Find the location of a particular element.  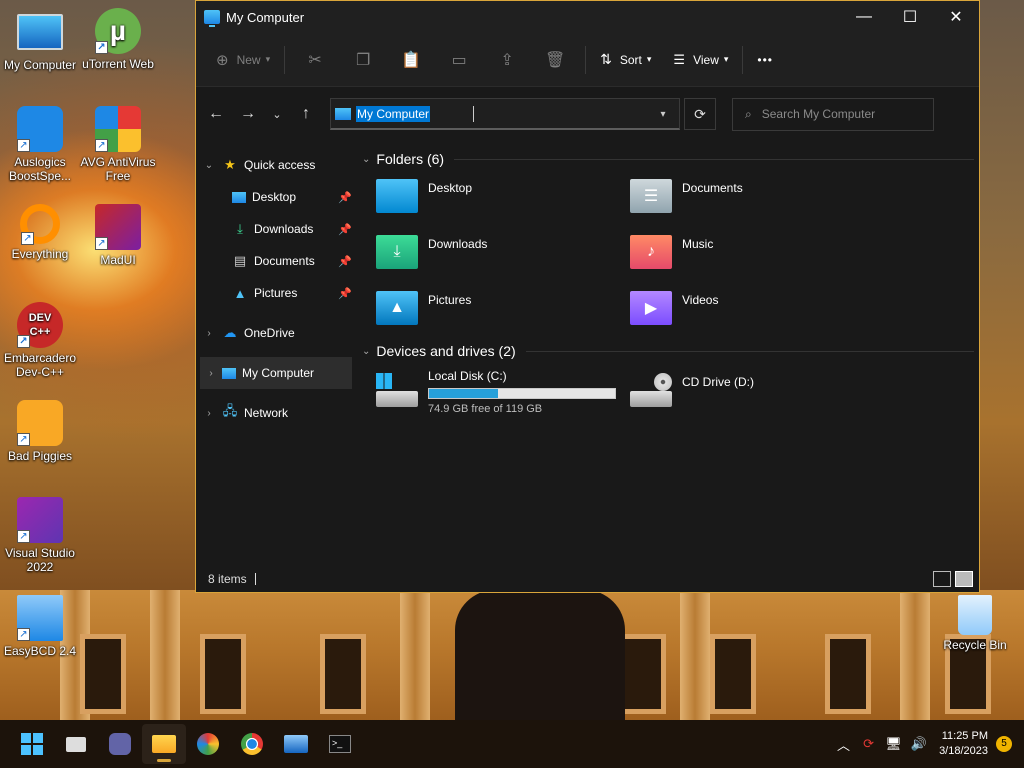

shortcut-arrow-icon: ↗ is located at coordinates (27, 238).